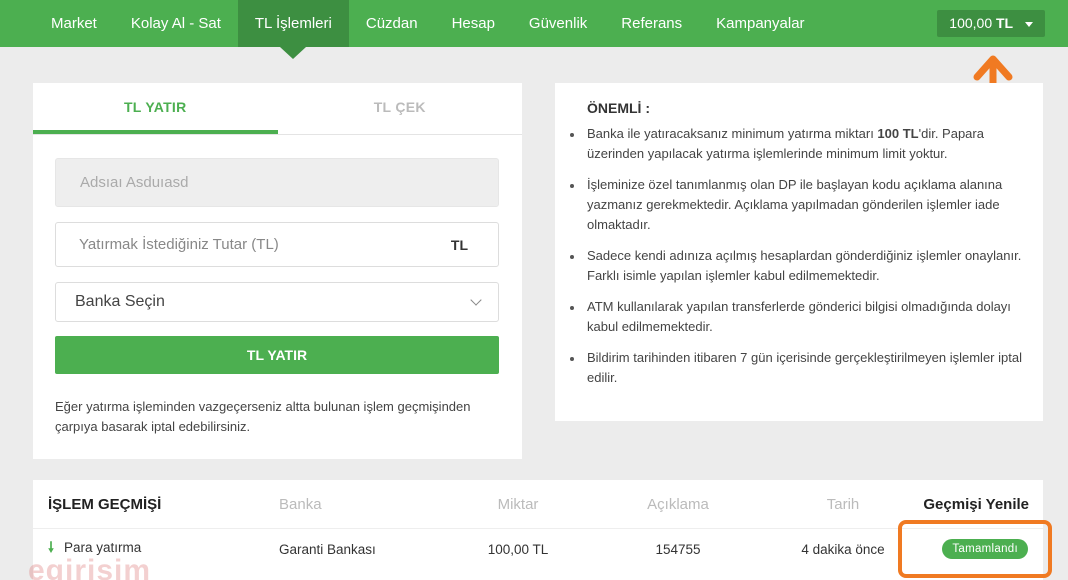  I want to click on row-description: 154755, so click(678, 549).